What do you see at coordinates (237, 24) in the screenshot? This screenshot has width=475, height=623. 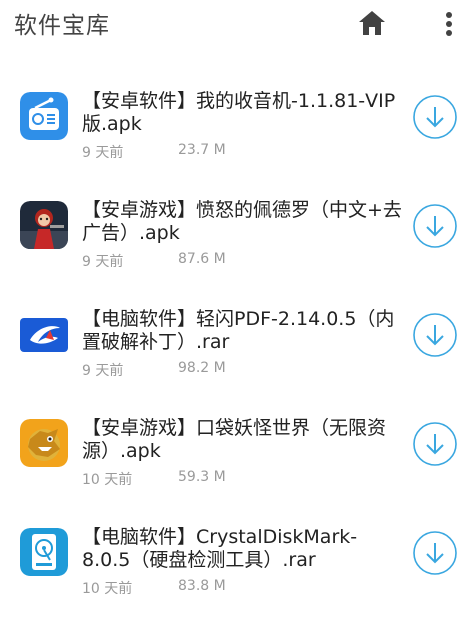 I see `app-bar: 软件宝库` at bounding box center [237, 24].